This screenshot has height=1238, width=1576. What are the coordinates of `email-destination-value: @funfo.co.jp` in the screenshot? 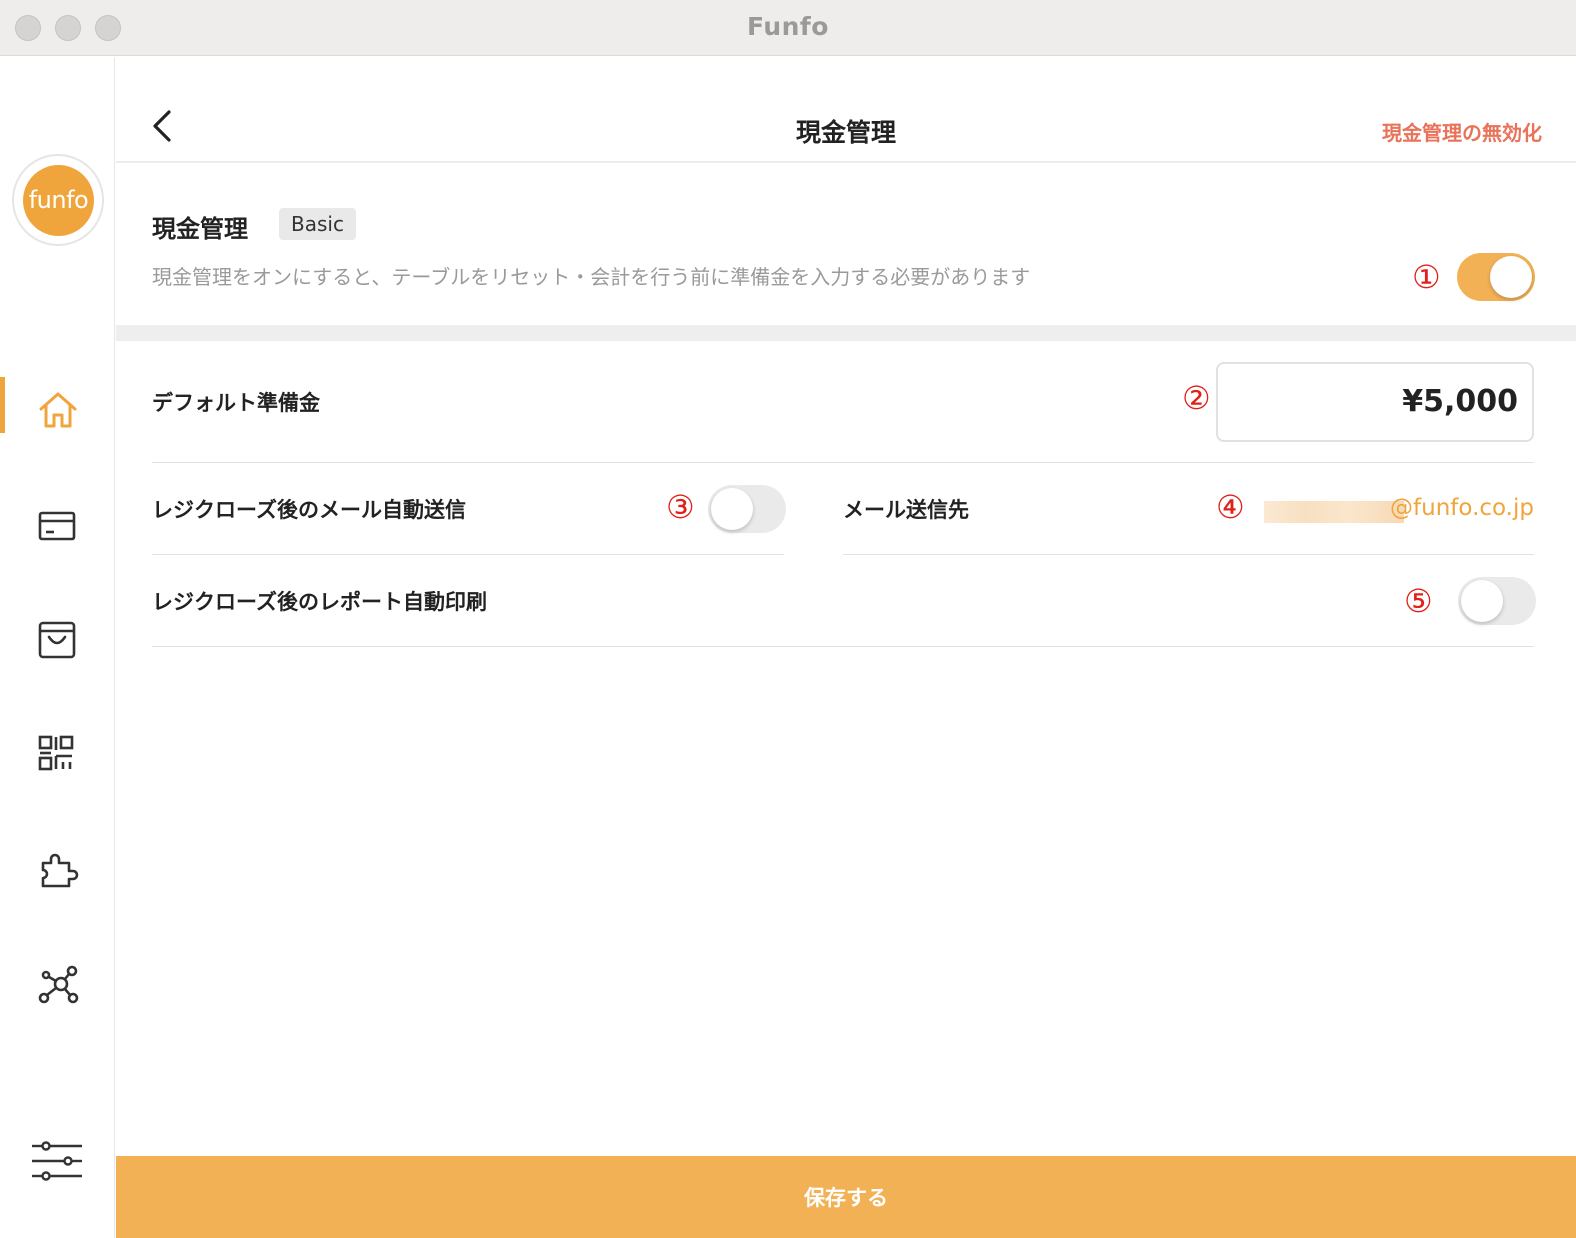 It's located at (1462, 508).